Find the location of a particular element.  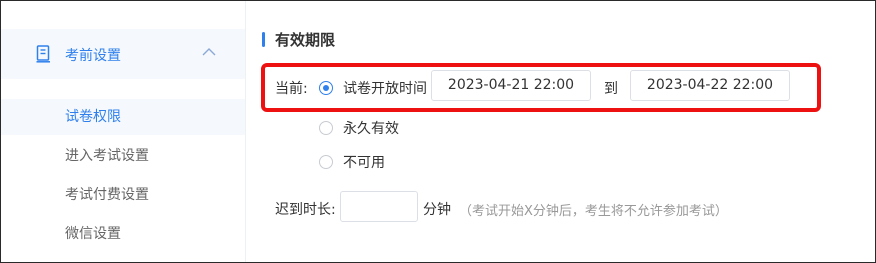

late-duration-label: 迟到时长: is located at coordinates (305, 210).